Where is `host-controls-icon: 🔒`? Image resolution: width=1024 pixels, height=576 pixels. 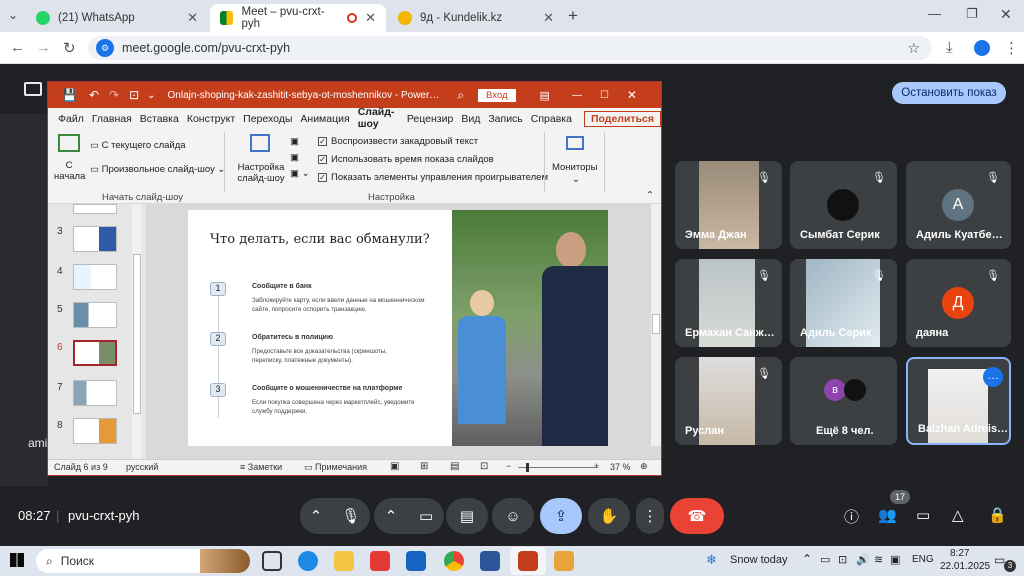 host-controls-icon: 🔒 is located at coordinates (997, 515).